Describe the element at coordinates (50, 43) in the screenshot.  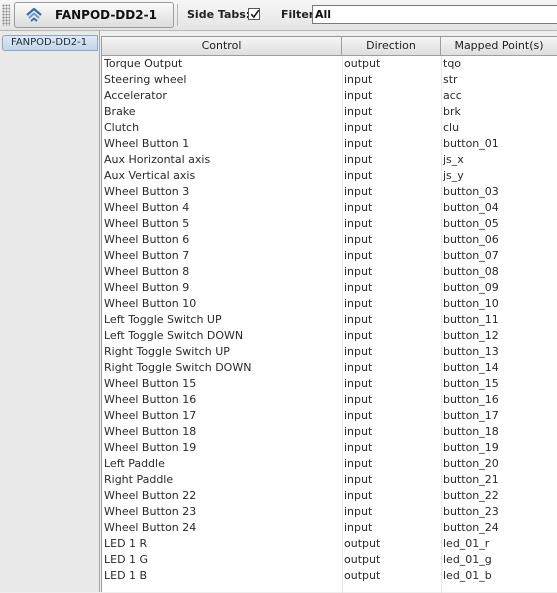
I see `tab-fanpod-dd2-1: FANPOD-DD2-1` at that location.